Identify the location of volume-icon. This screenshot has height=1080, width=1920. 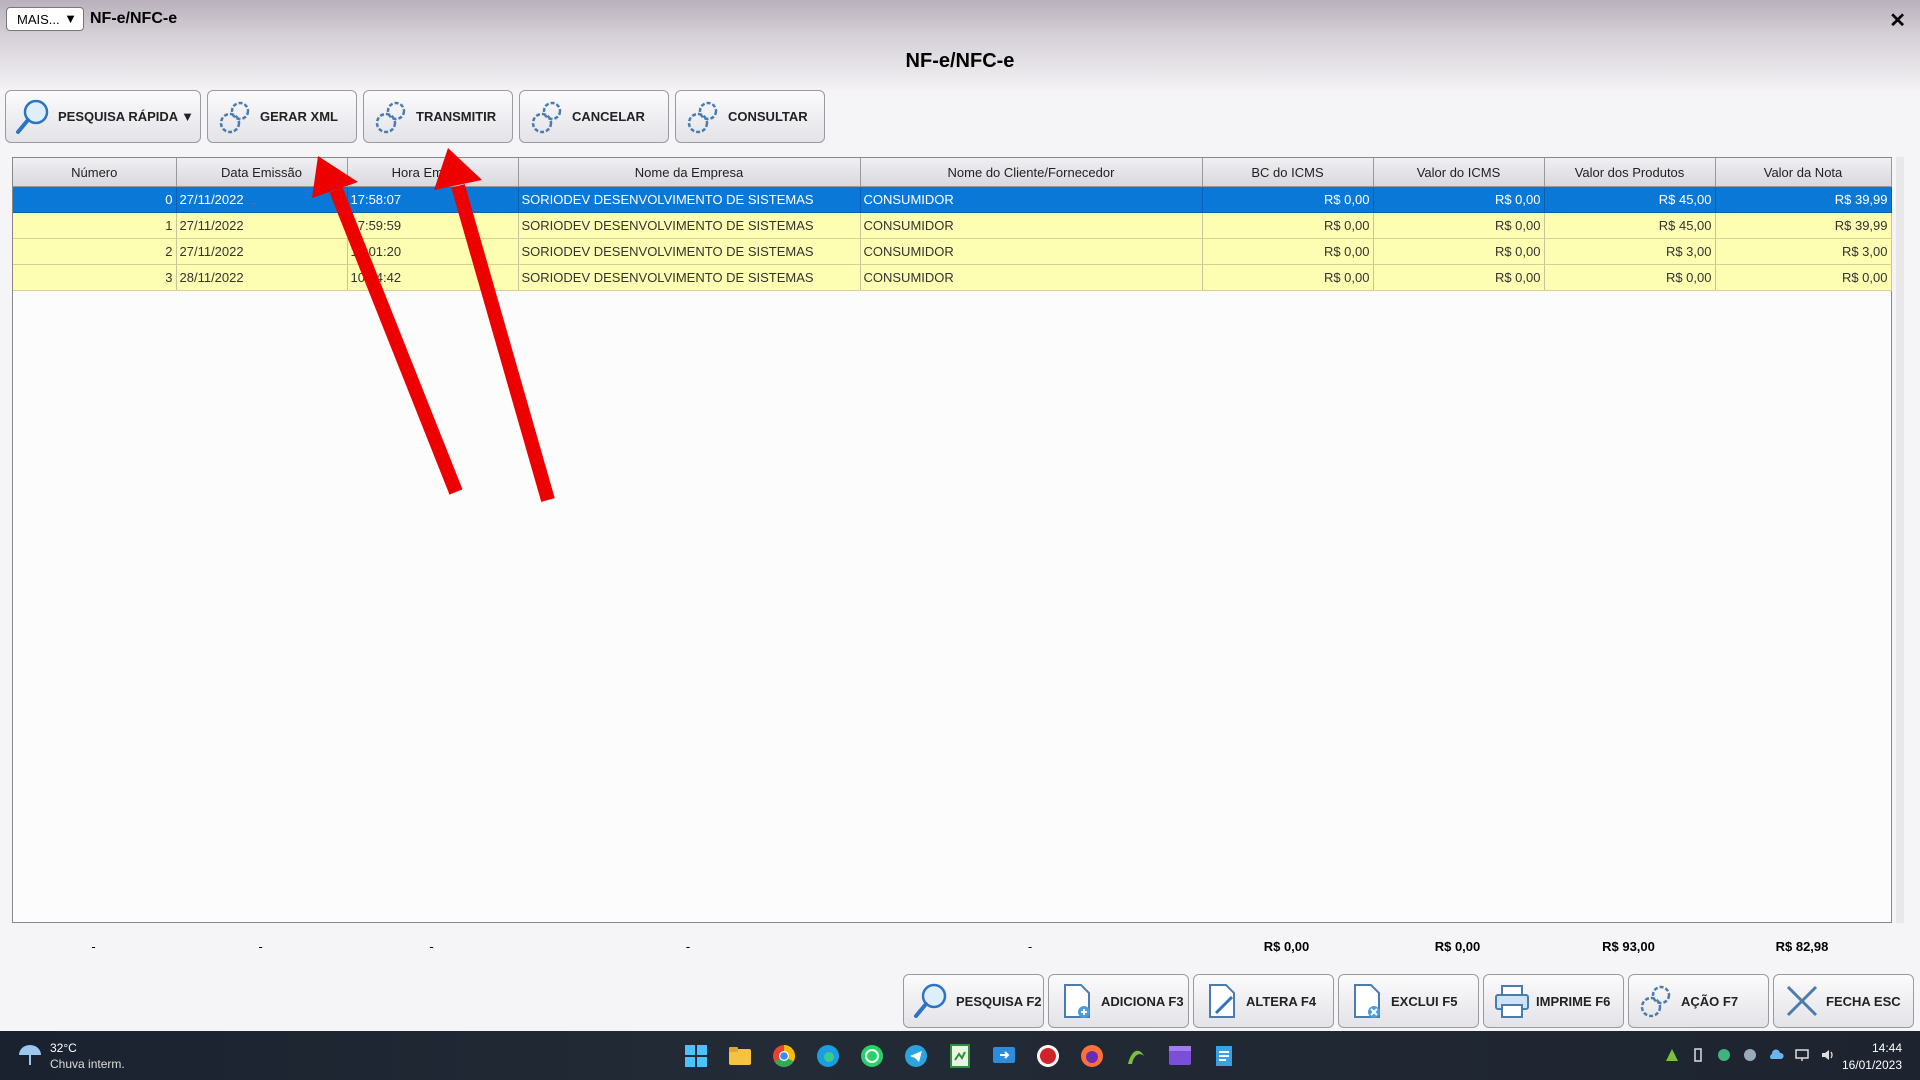
(1828, 1055).